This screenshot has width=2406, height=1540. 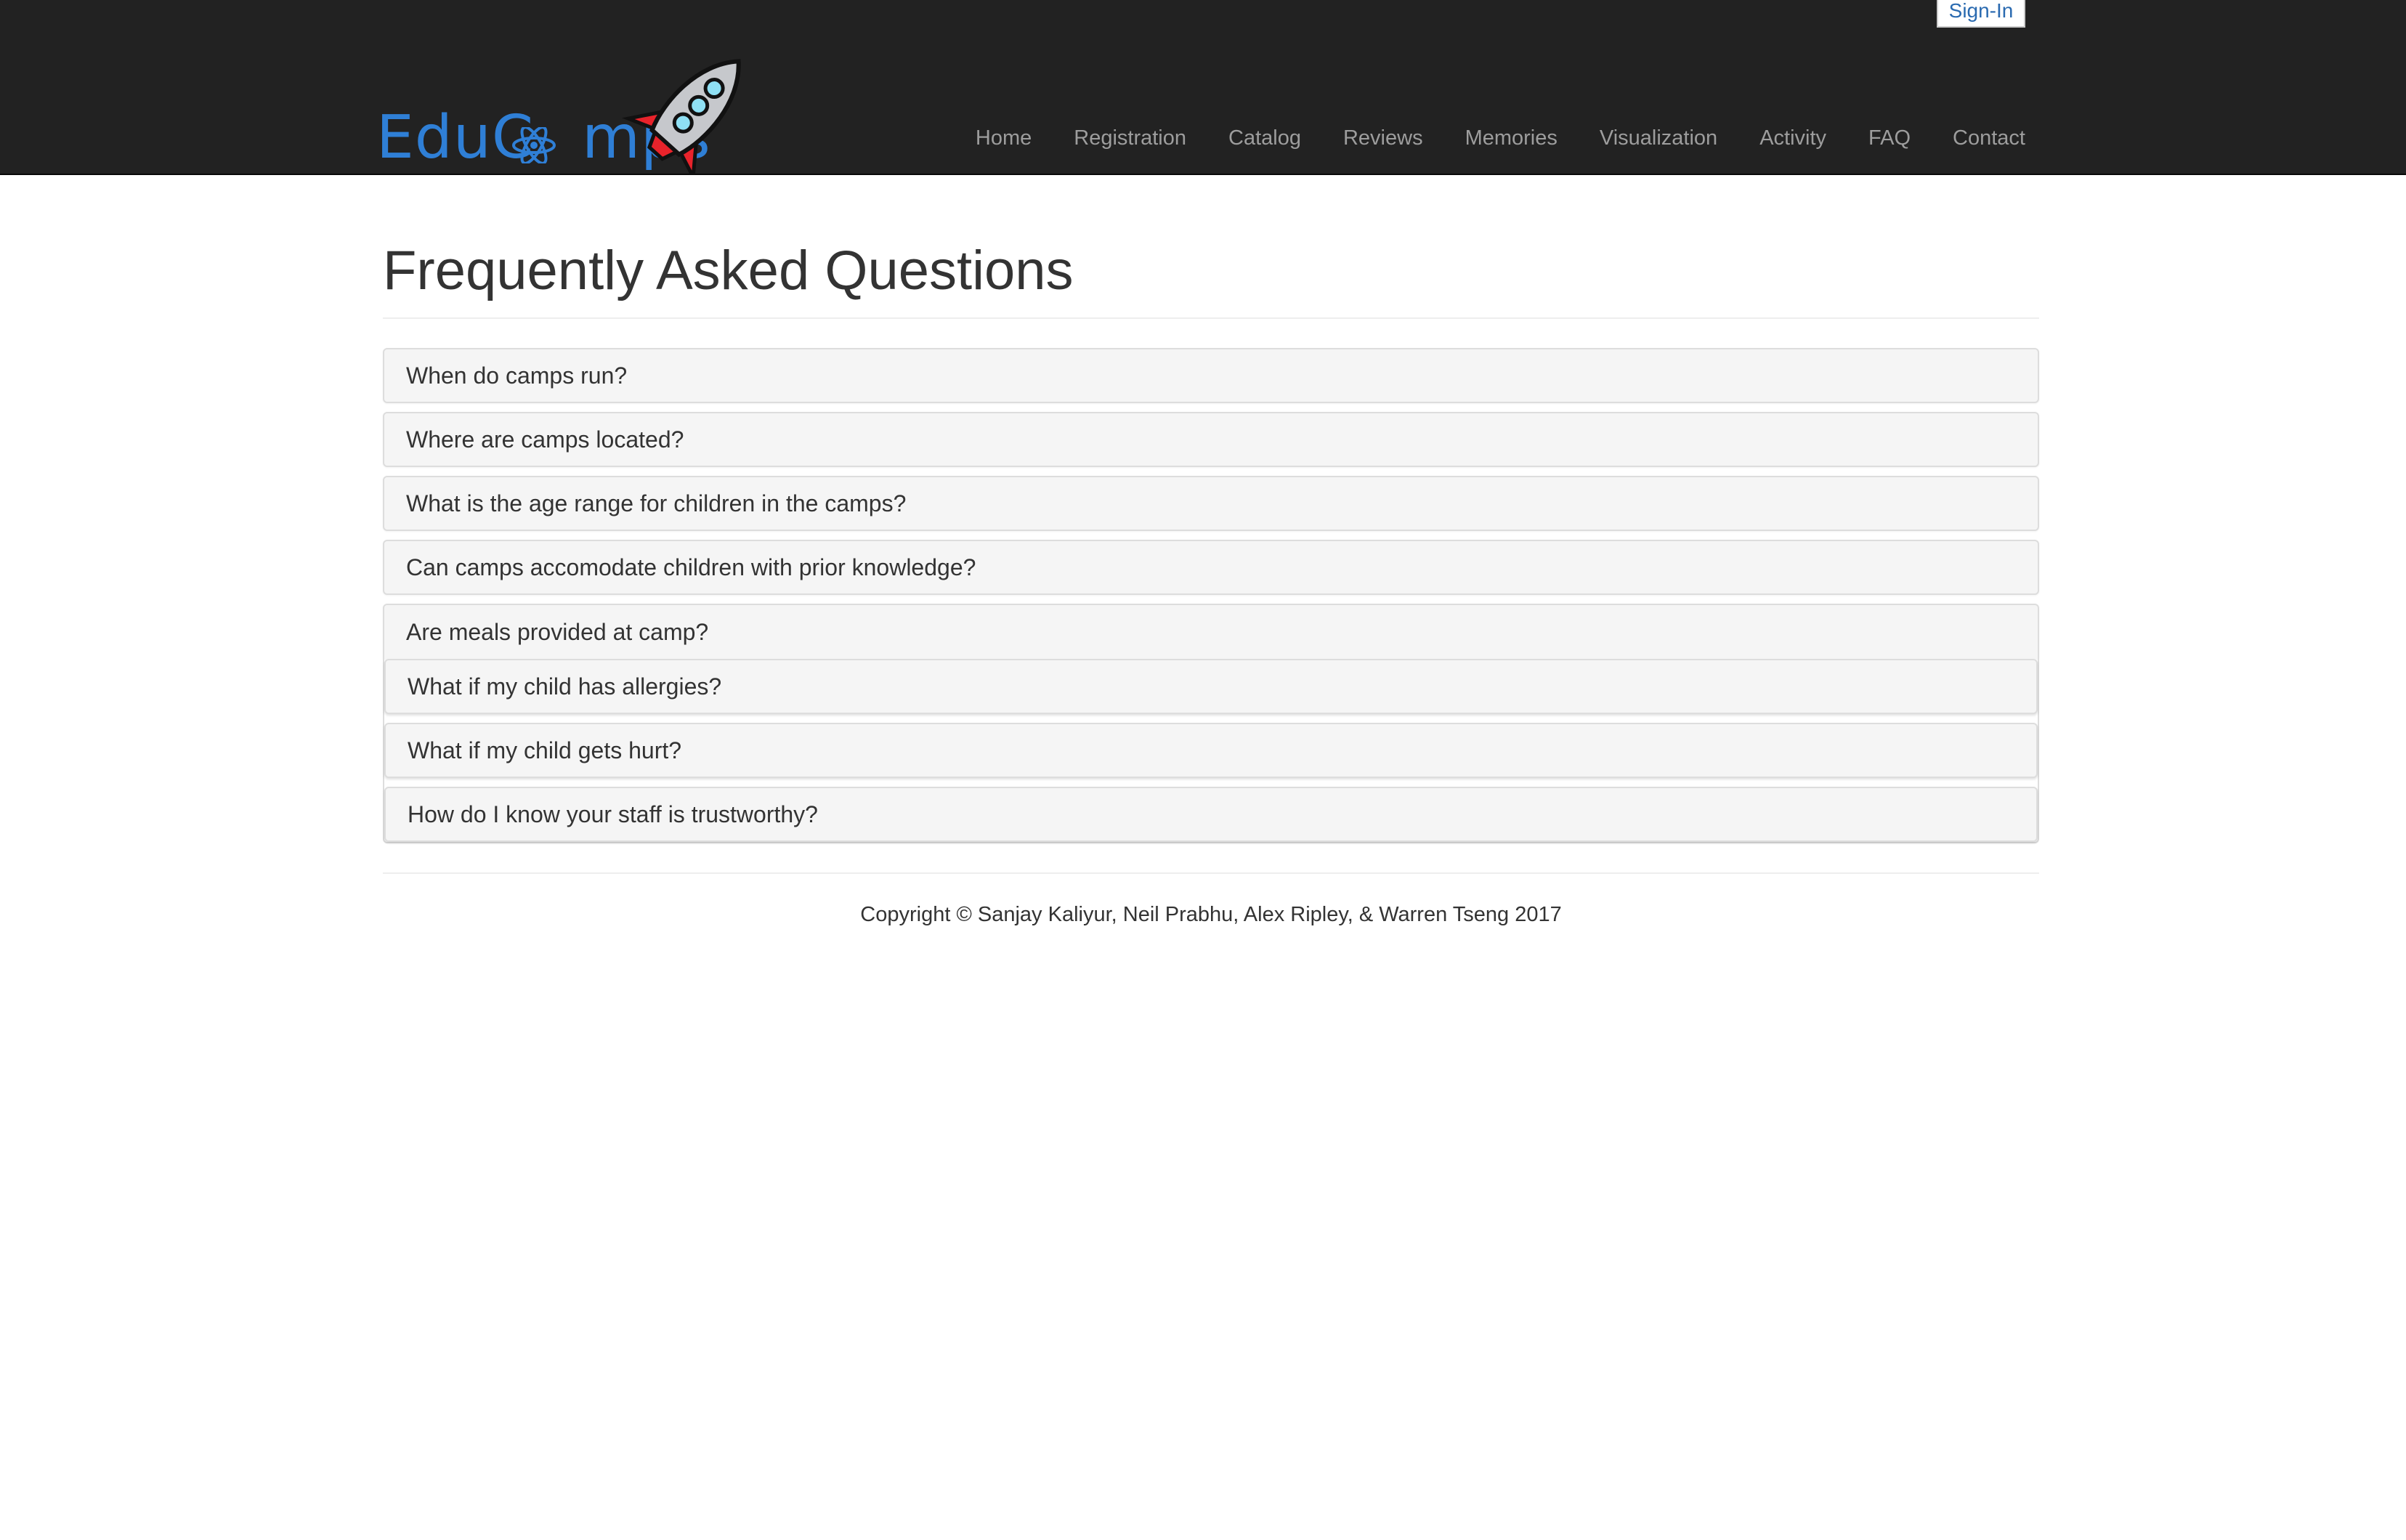 I want to click on faq-item: When do camps run?, so click(x=1211, y=375).